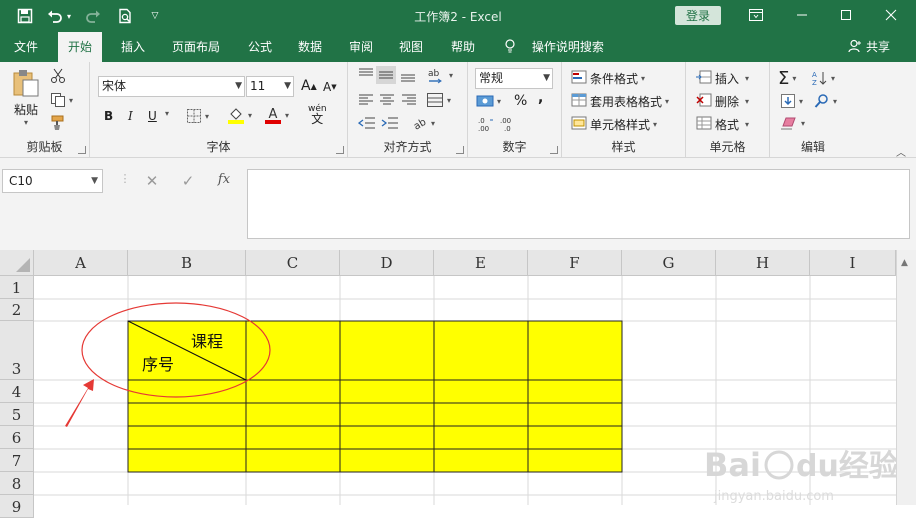 The width and height of the screenshot is (916, 518). Describe the element at coordinates (802, 15) in the screenshot. I see `minimize-icon` at that location.